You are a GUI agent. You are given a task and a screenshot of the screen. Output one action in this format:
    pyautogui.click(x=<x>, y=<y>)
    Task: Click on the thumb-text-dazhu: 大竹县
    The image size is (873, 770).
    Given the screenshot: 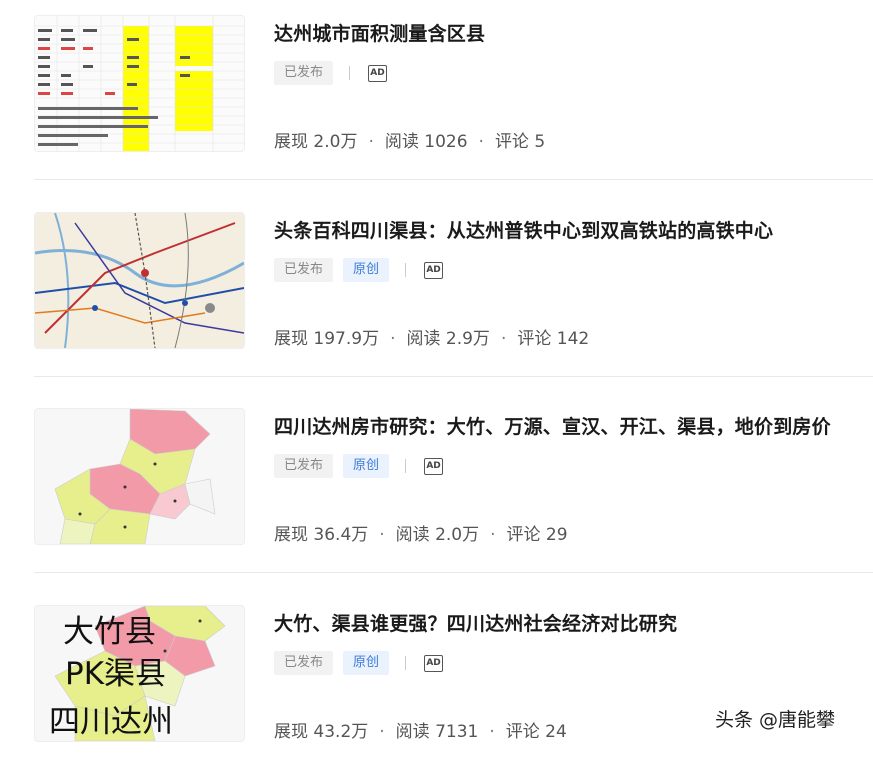 What is the action you would take?
    pyautogui.click(x=109, y=632)
    